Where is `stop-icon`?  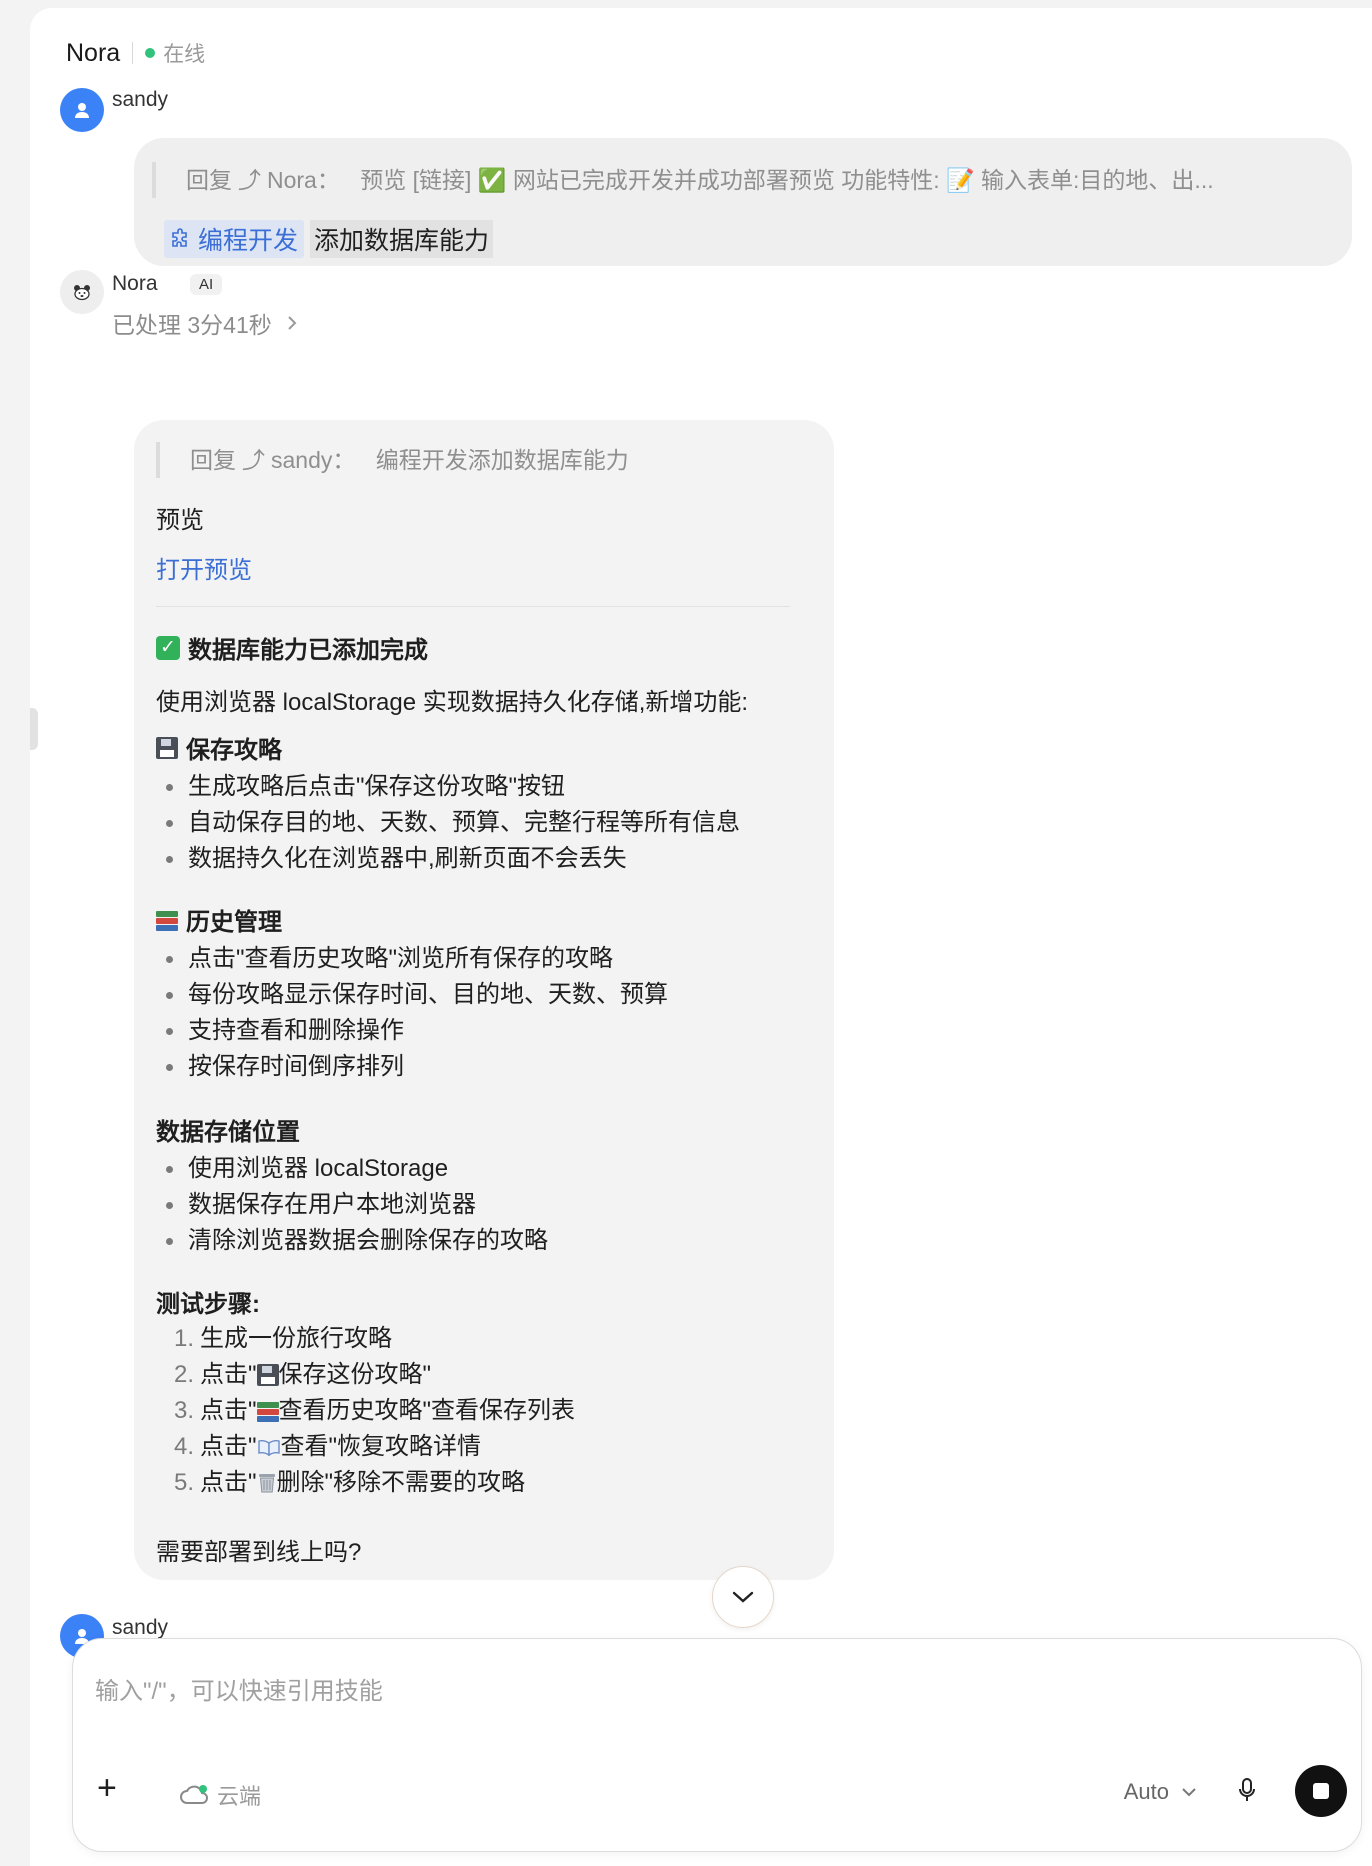
stop-icon is located at coordinates (1321, 1791).